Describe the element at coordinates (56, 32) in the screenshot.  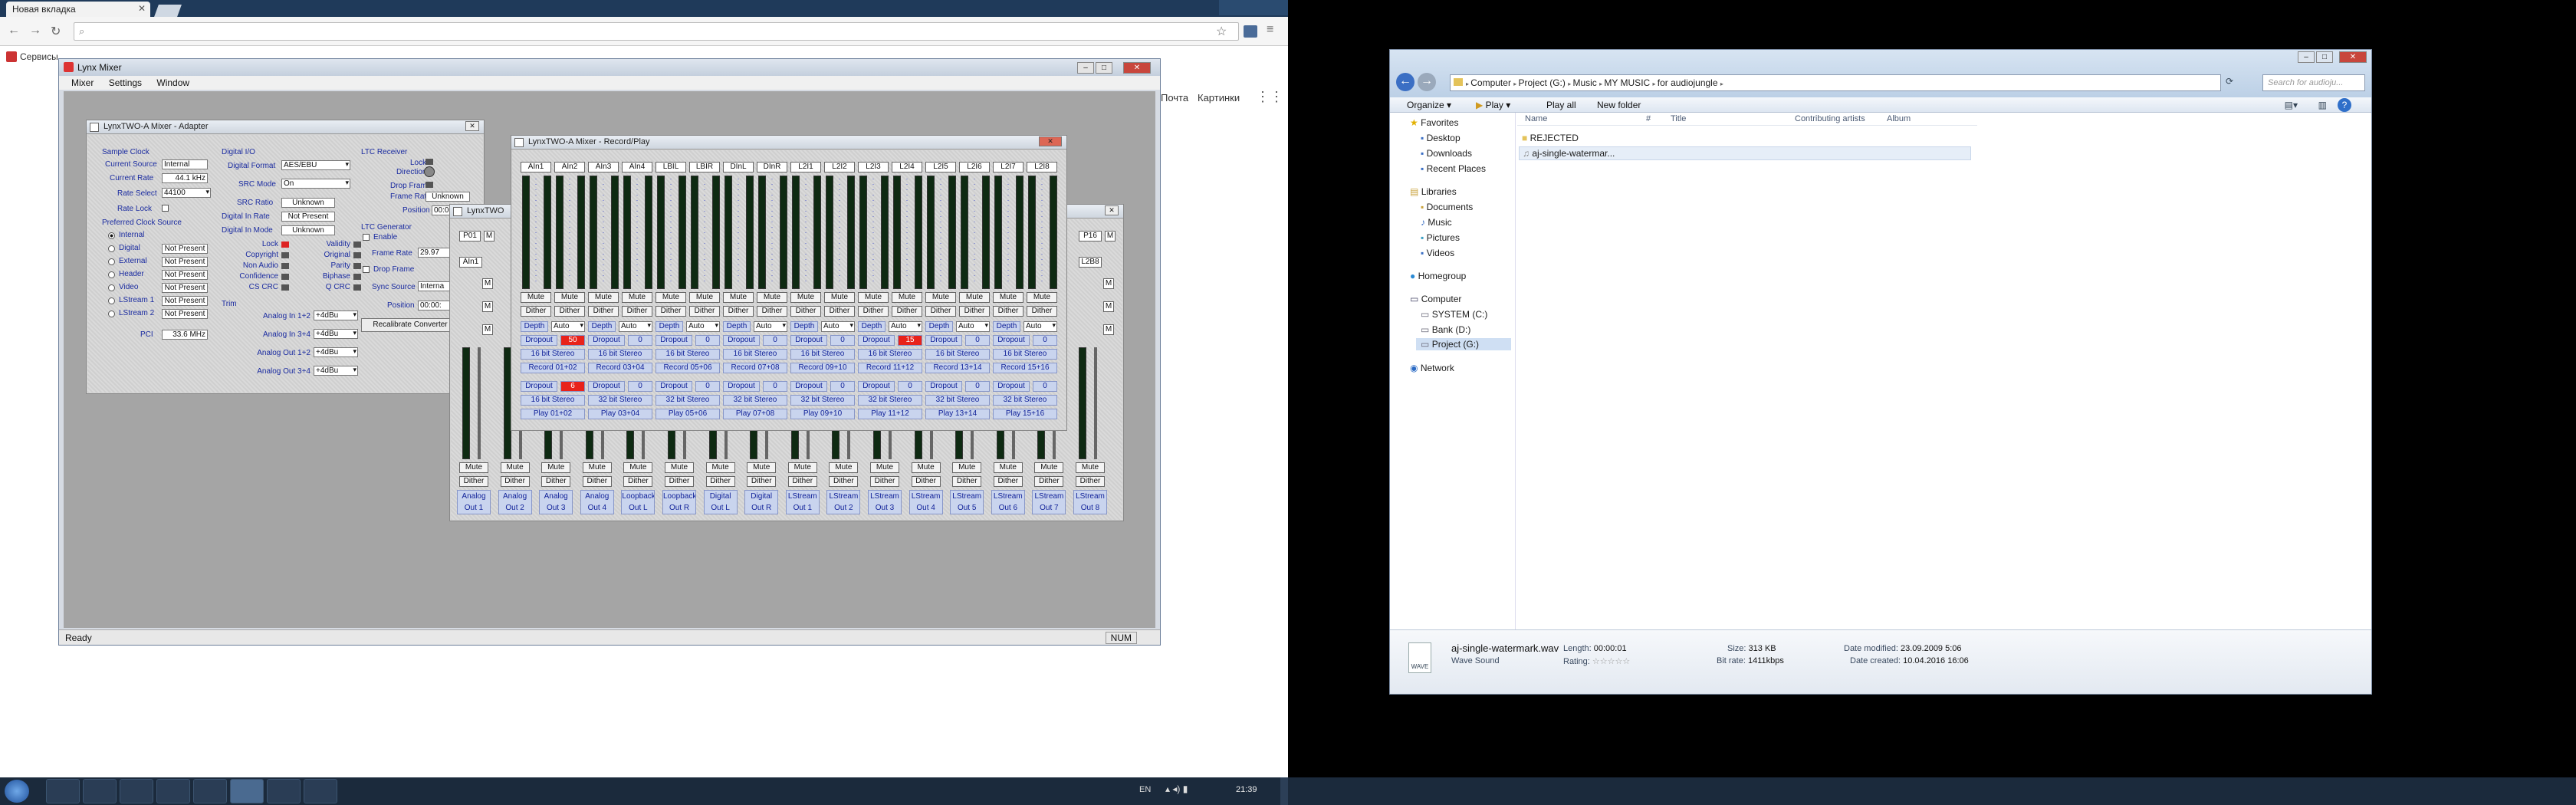
I see `reload-icon: ↻` at that location.